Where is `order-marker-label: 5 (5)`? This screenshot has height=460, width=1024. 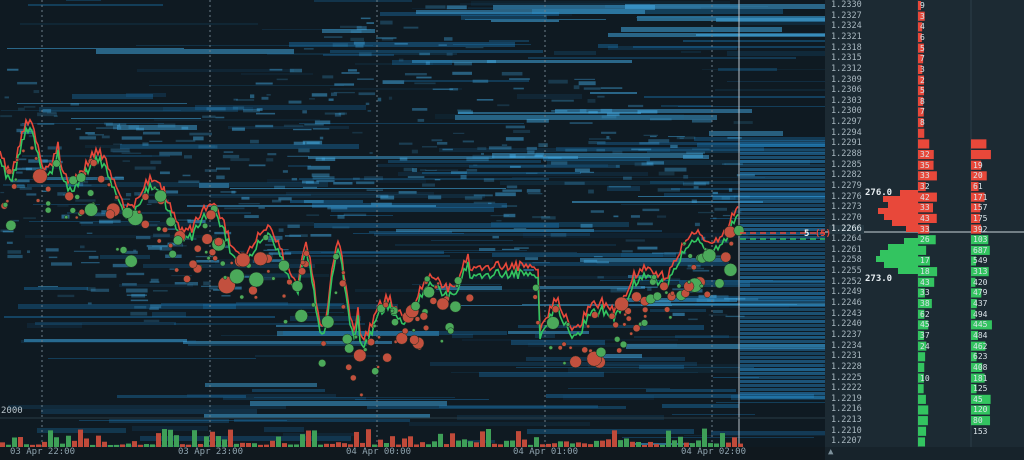 order-marker-label: 5 (5) is located at coordinates (817, 234).